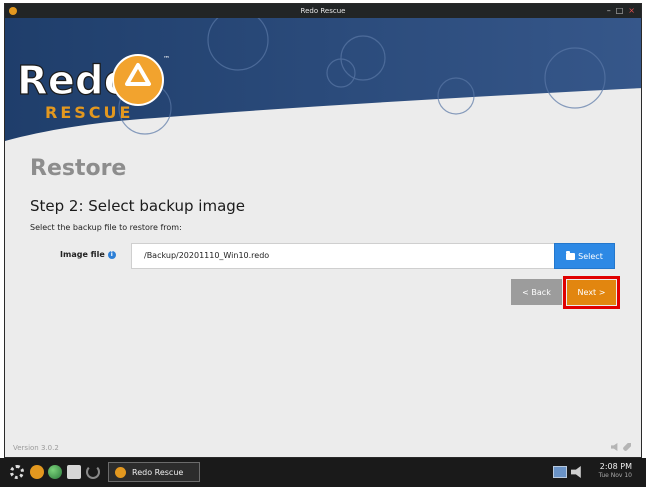 Image resolution: width=646 pixels, height=487 pixels. What do you see at coordinates (166, 59) in the screenshot?
I see `logo-trademark: ™` at bounding box center [166, 59].